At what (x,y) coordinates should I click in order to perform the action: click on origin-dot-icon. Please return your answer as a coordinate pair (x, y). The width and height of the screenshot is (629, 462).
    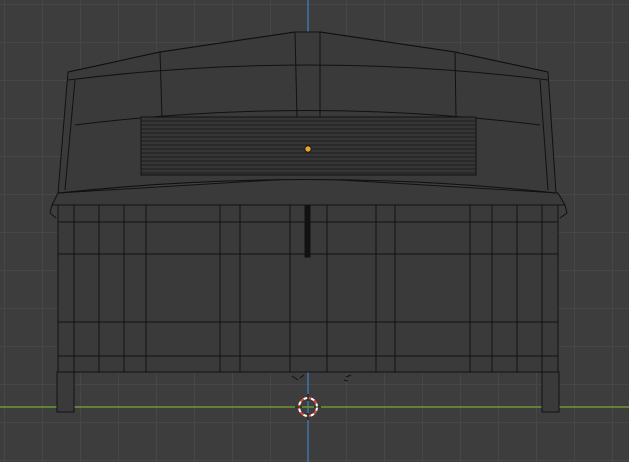
    Looking at the image, I should click on (308, 149).